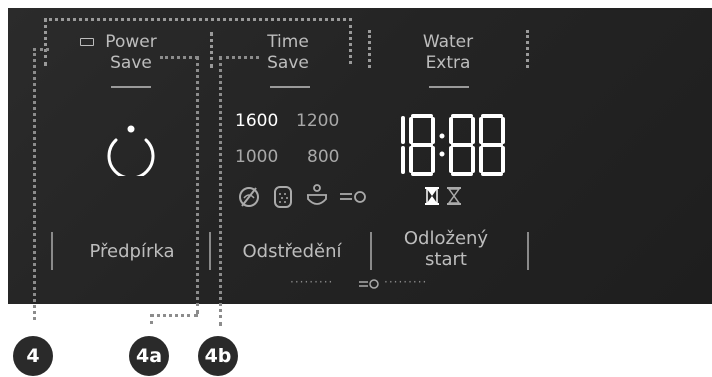 The image size is (712, 377). Describe the element at coordinates (290, 87) in the screenshot. I see `time-save-underline` at that location.